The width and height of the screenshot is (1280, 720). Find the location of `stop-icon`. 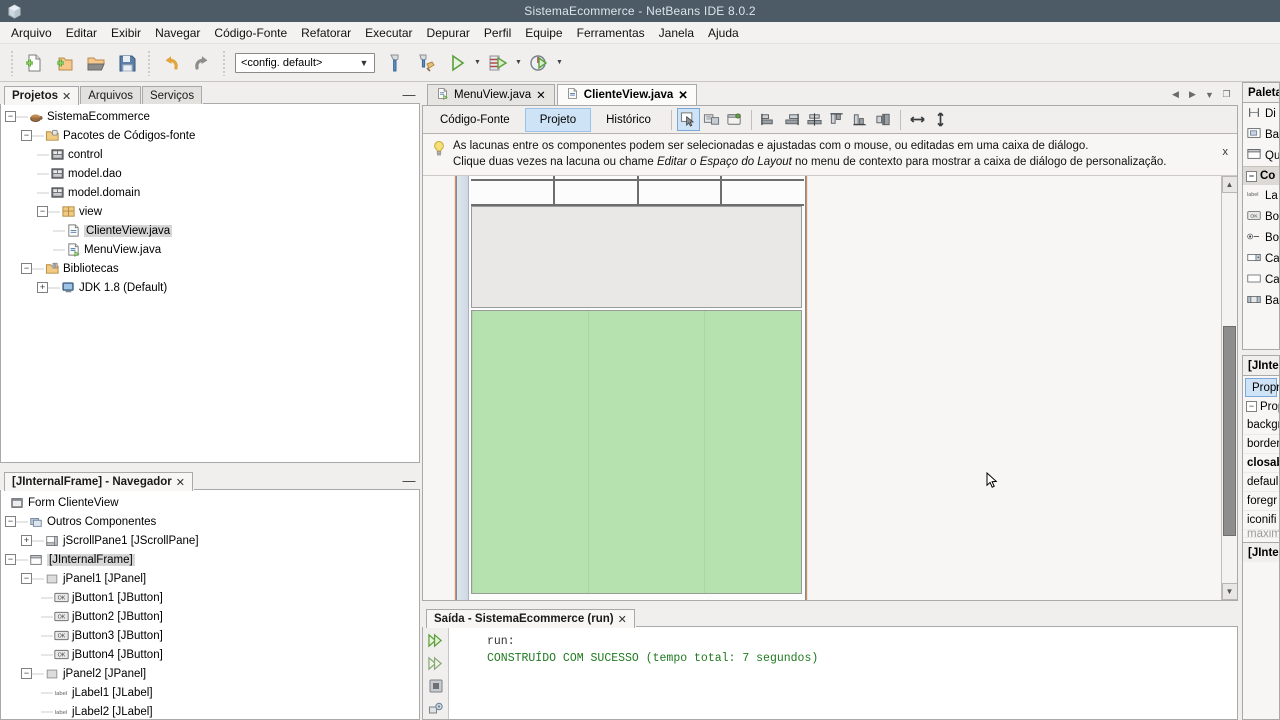

stop-icon is located at coordinates (436, 687).